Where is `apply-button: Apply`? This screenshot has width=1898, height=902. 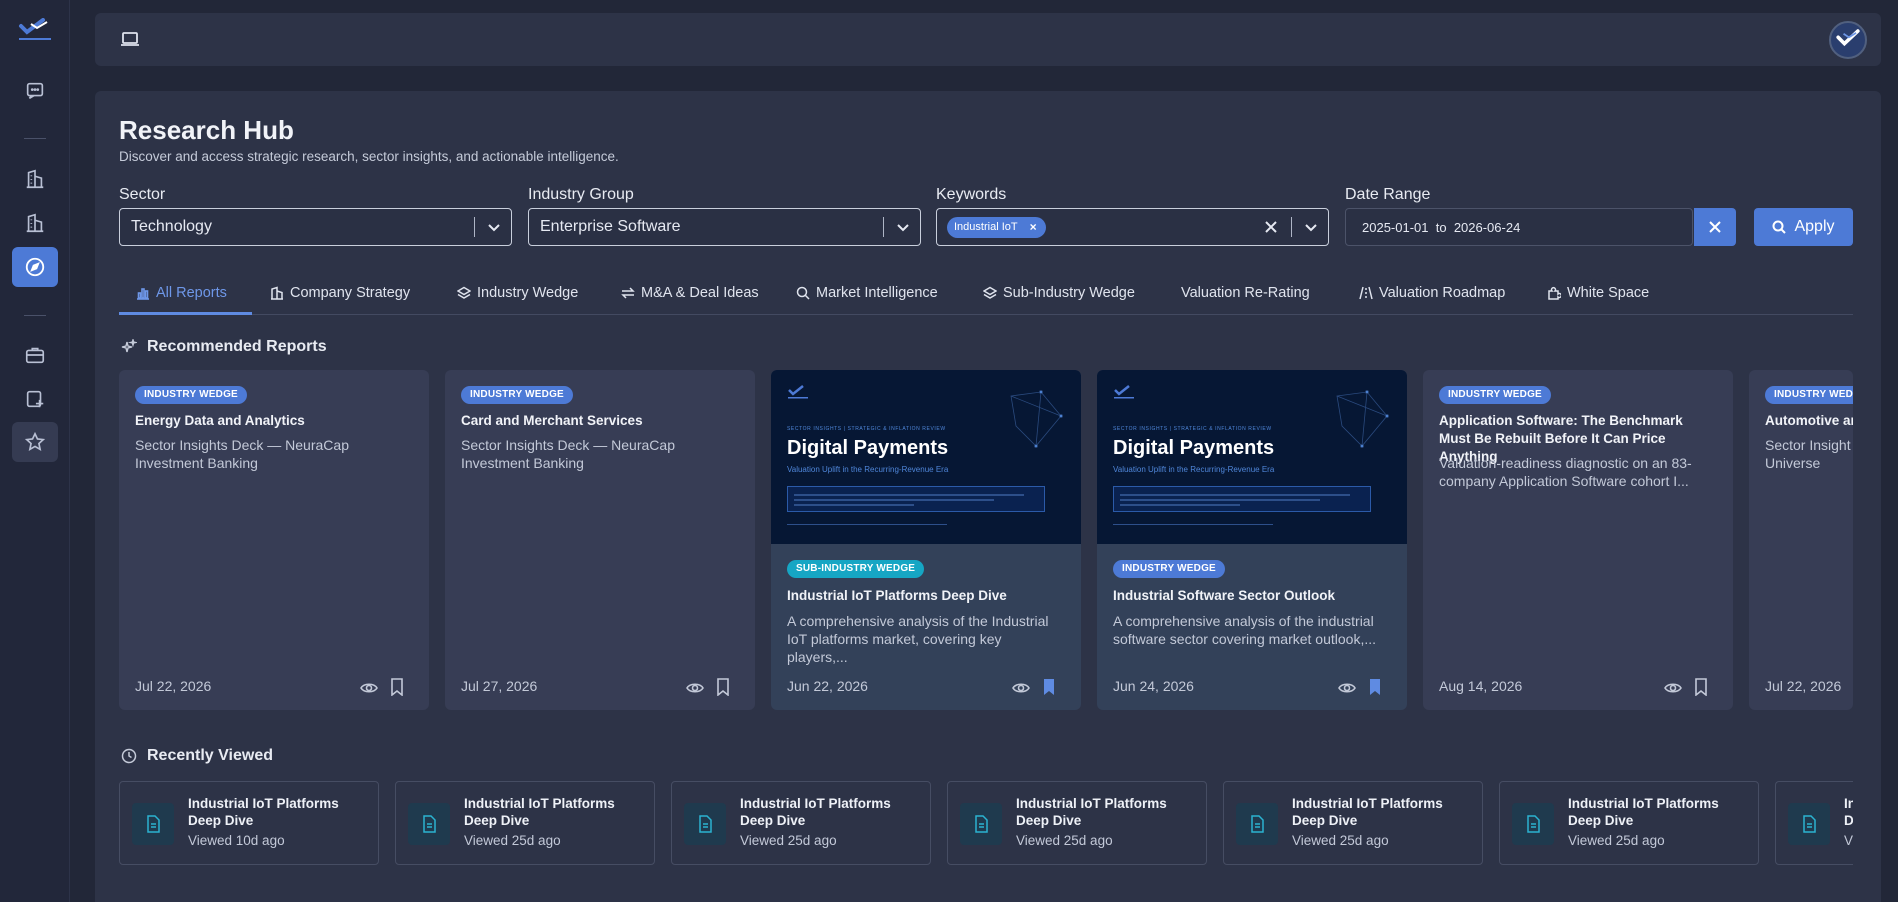 apply-button: Apply is located at coordinates (1803, 227).